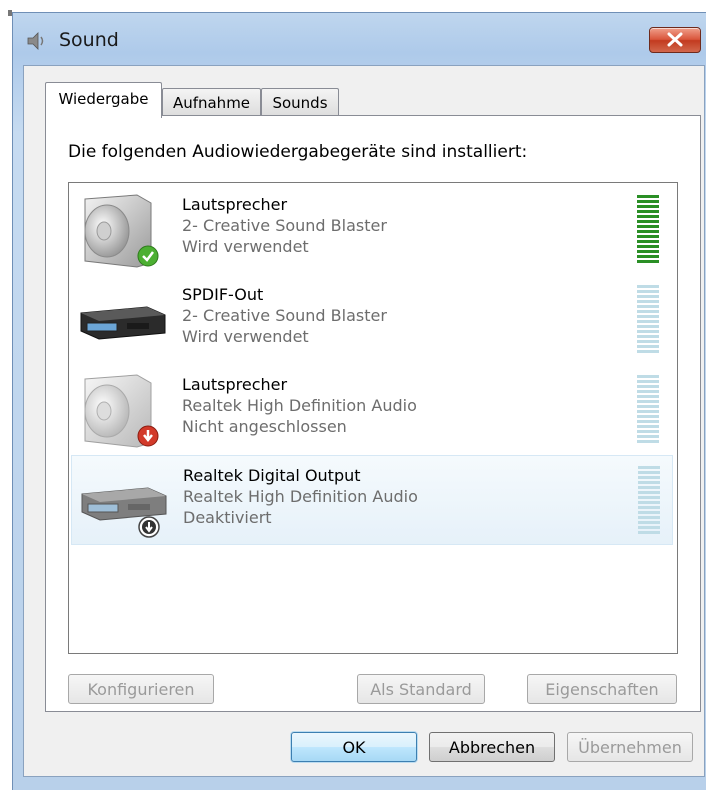 This screenshot has width=706, height=790. Describe the element at coordinates (148, 436) in the screenshot. I see `unplugged-icon` at that location.